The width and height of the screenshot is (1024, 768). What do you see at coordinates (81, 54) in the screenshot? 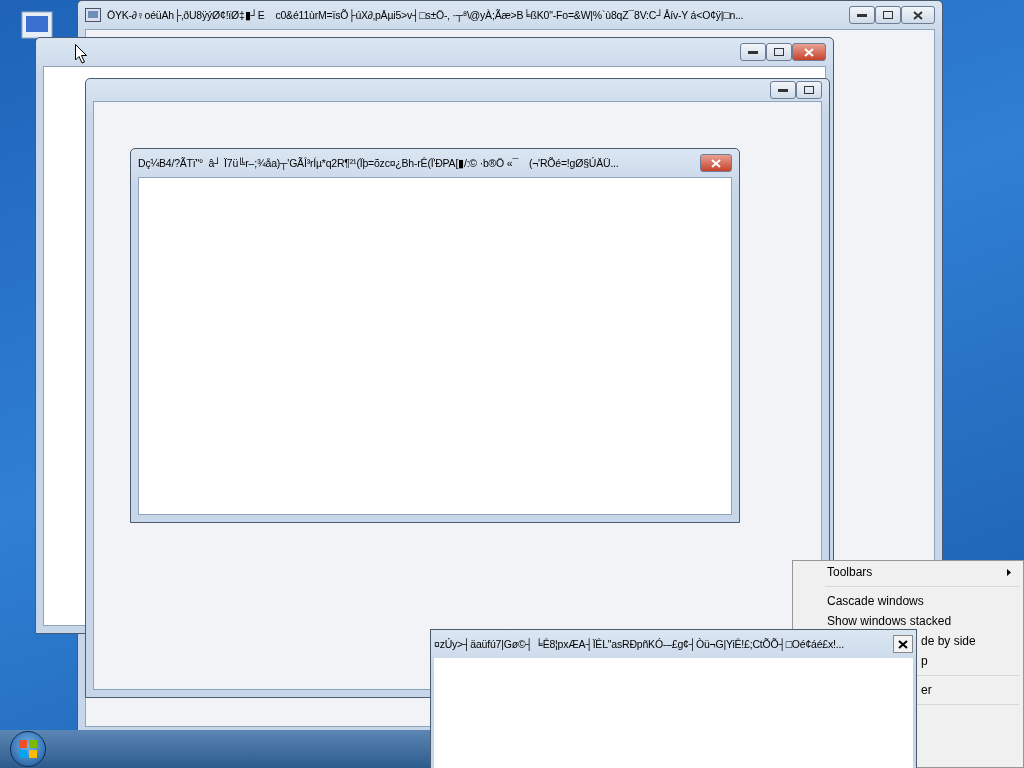
I see `cursor-icon` at bounding box center [81, 54].